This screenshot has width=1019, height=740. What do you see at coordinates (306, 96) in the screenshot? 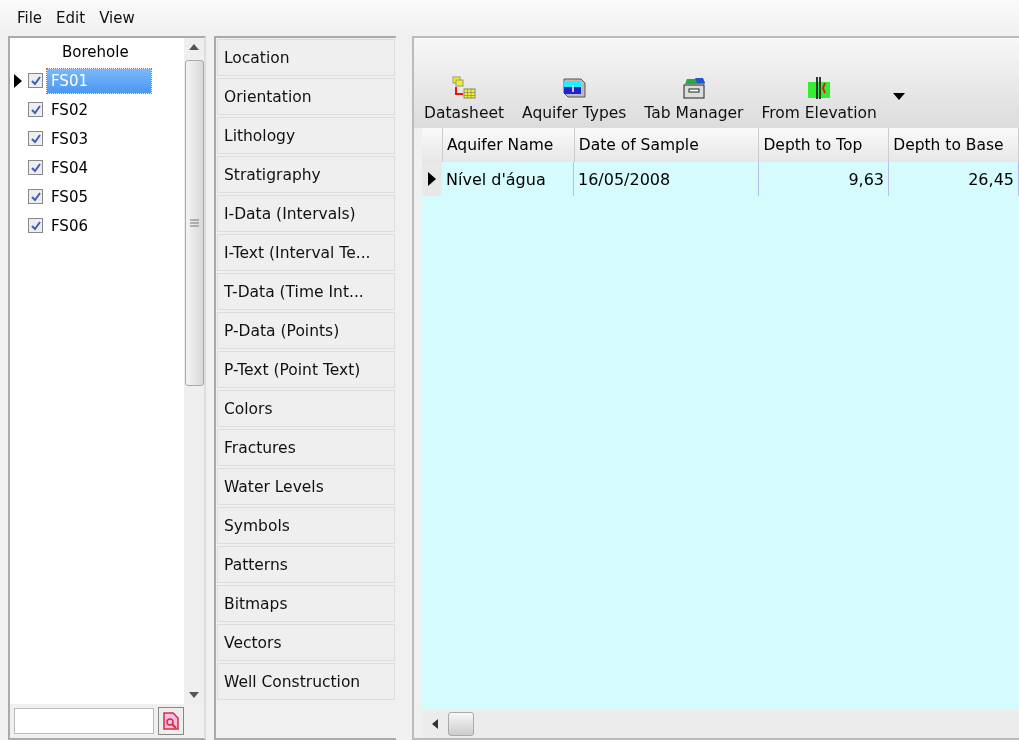
I see `tab-button: Orientation` at bounding box center [306, 96].